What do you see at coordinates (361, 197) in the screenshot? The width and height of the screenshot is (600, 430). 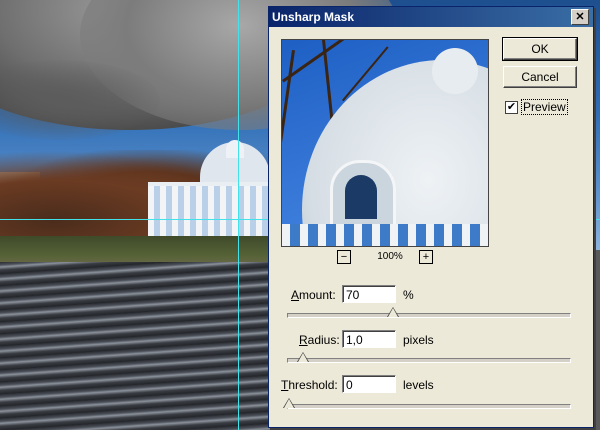 I see `preview-window-glass` at bounding box center [361, 197].